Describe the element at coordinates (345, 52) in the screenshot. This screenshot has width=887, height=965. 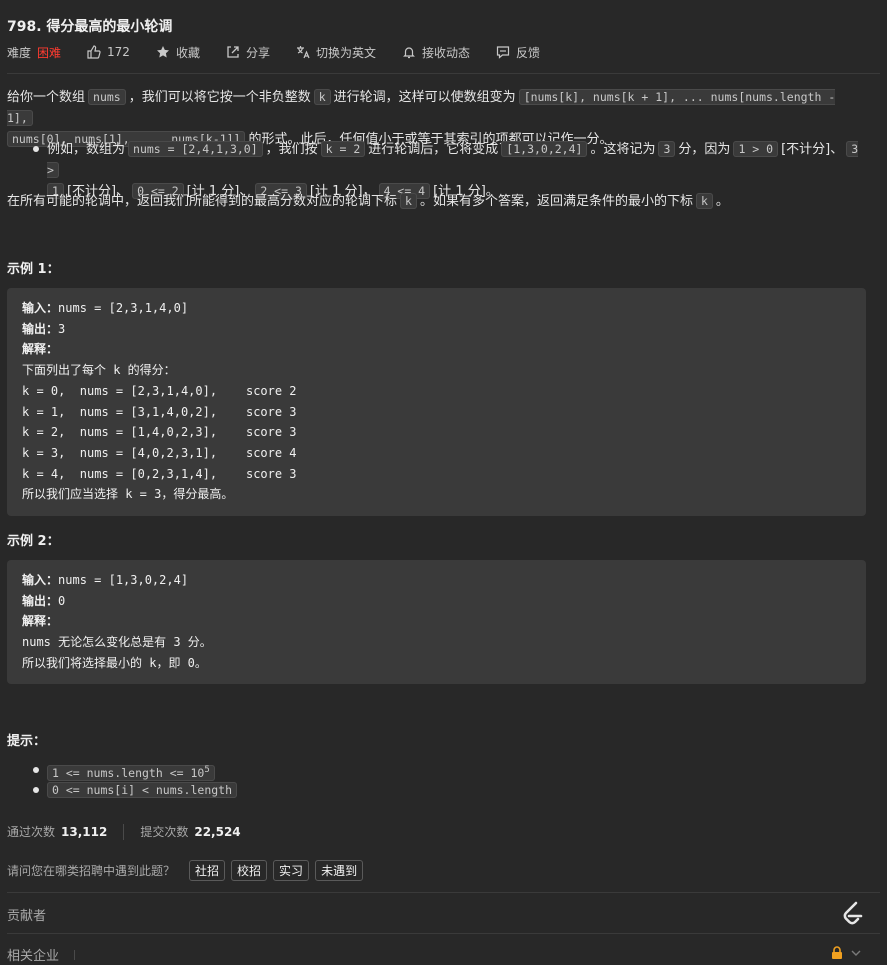
I see `switch-language-label: 切换为英文` at that location.